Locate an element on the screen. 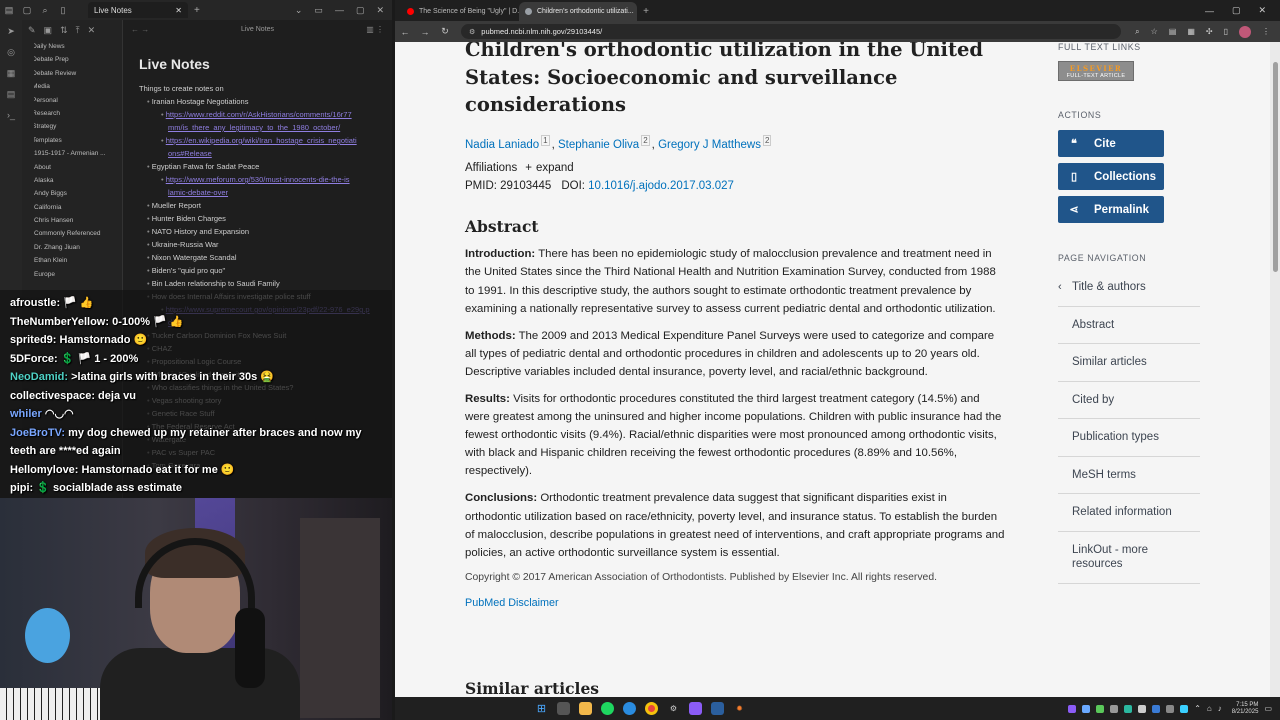  chrome-icon is located at coordinates (651, 708).